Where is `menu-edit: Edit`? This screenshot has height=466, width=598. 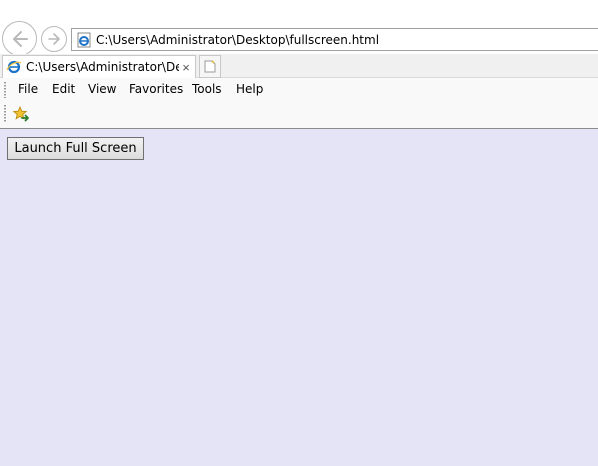 menu-edit: Edit is located at coordinates (63, 89).